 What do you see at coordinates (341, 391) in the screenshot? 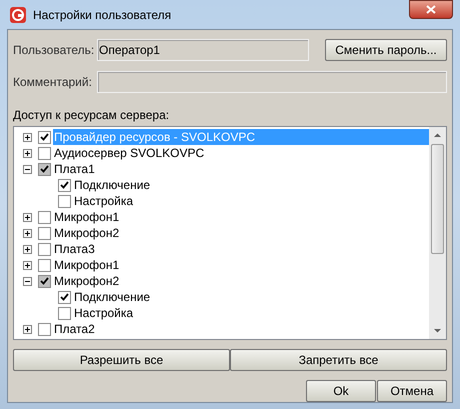
I see `ok-button: Ok` at bounding box center [341, 391].